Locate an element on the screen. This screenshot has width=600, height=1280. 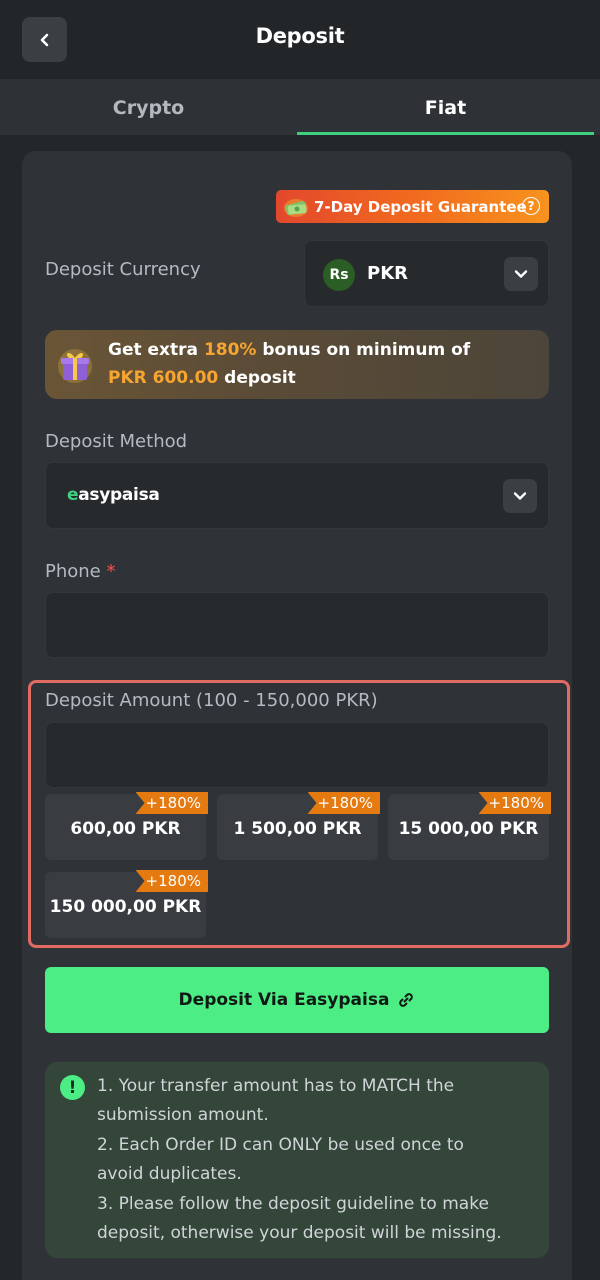
required-mark: * is located at coordinates (111, 571).